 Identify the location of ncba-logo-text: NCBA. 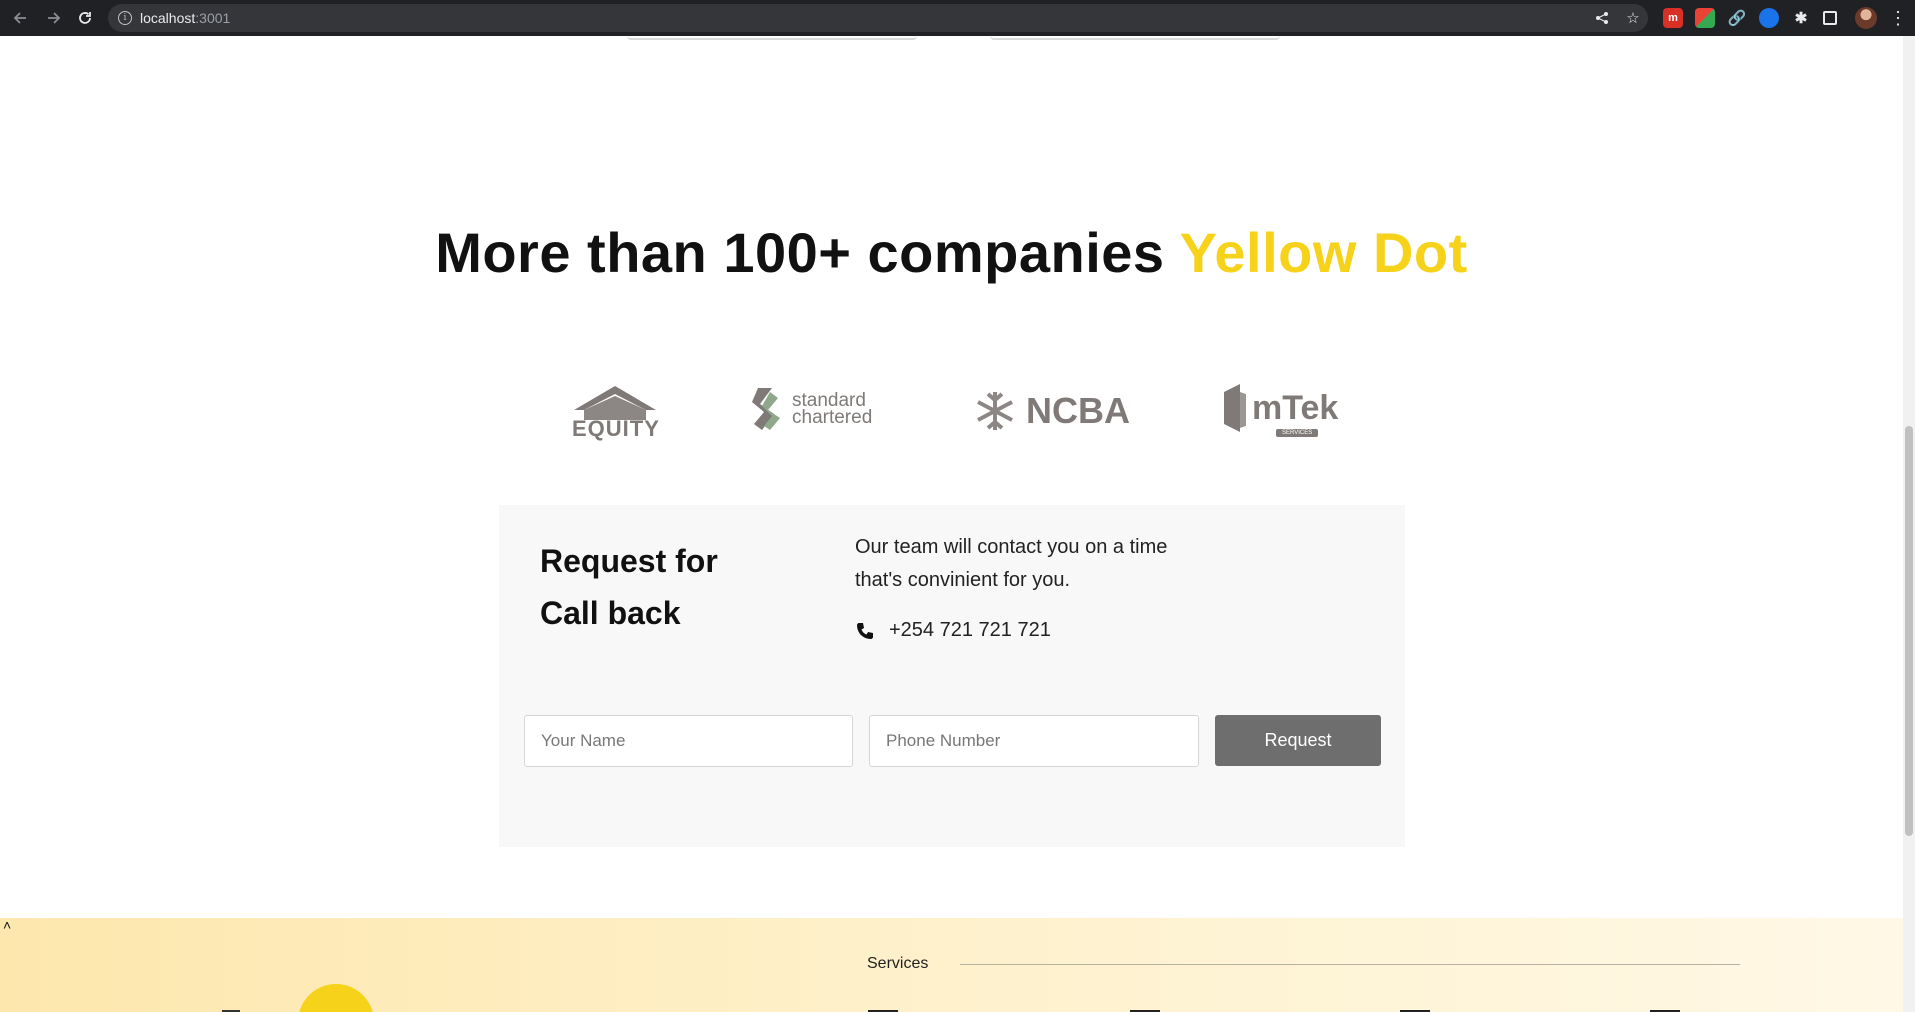
(1078, 410).